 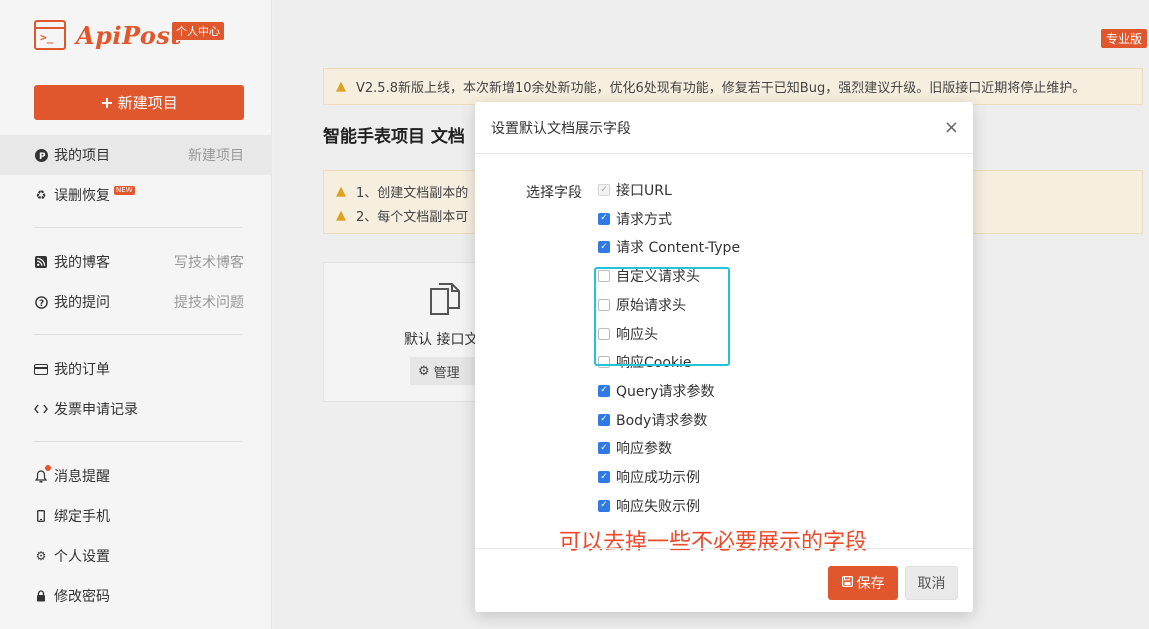 What do you see at coordinates (649, 276) in the screenshot?
I see `field-checkbox-row: 自定义请求头` at bounding box center [649, 276].